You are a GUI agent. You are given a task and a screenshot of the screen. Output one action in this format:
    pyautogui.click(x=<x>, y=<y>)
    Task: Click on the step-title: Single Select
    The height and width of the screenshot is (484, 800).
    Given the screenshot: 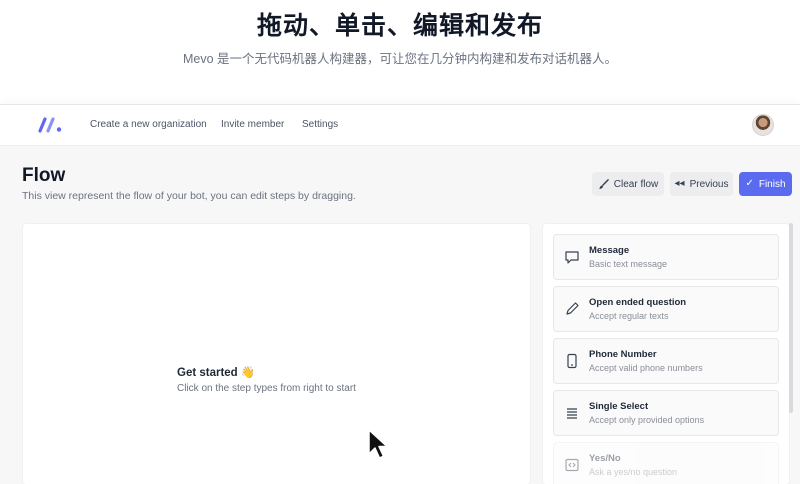 What is the action you would take?
    pyautogui.click(x=619, y=406)
    